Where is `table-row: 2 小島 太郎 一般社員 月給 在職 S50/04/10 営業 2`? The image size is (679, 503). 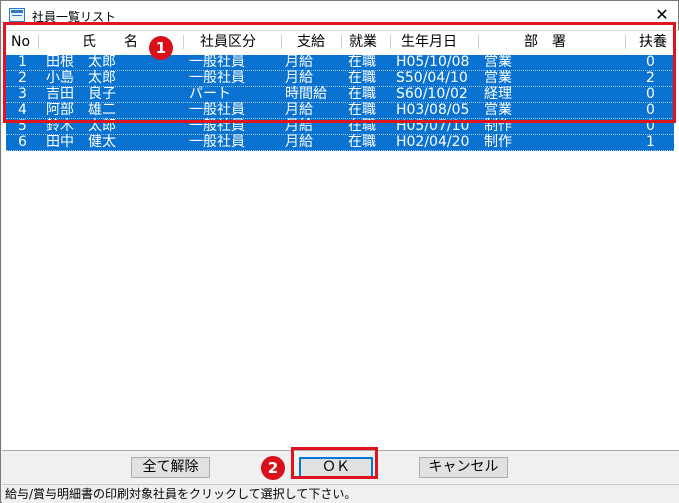 table-row: 2 小島 太郎 一般社員 月給 在職 S50/04/10 営業 2 is located at coordinates (340, 78).